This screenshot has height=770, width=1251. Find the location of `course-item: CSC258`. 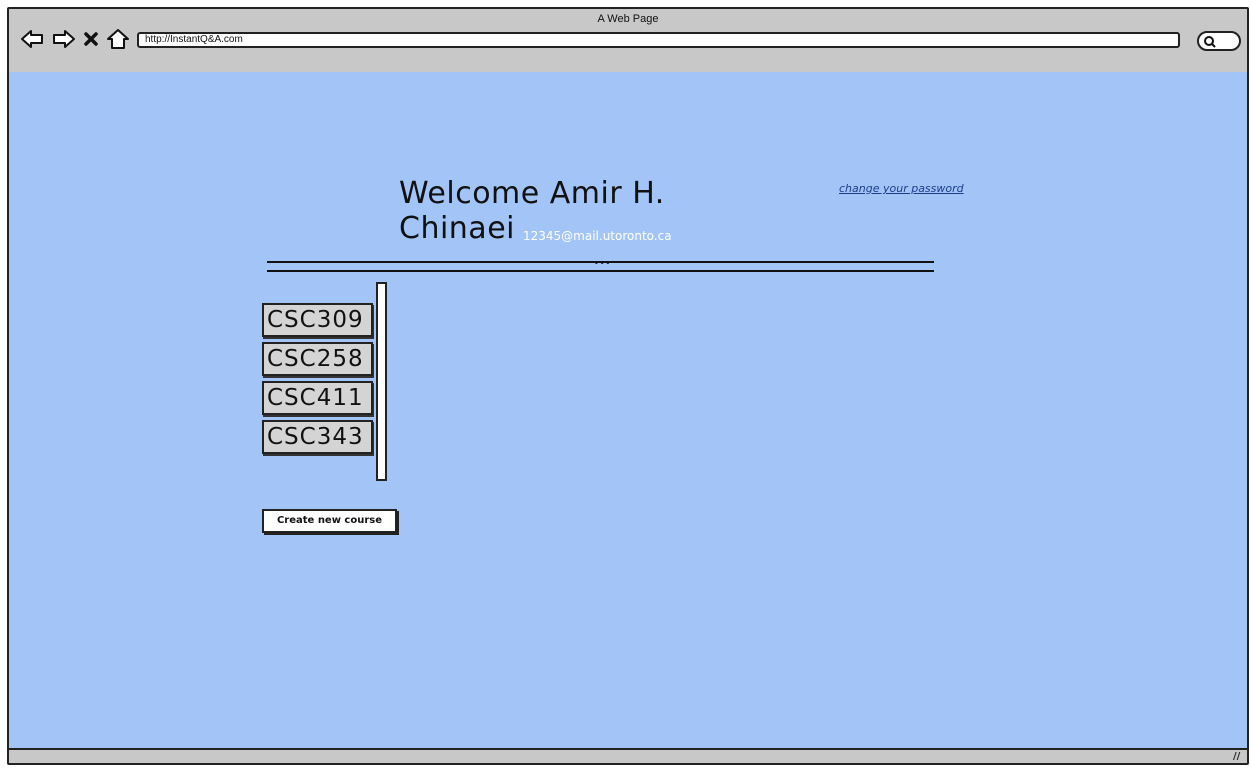

course-item: CSC258 is located at coordinates (317, 359).